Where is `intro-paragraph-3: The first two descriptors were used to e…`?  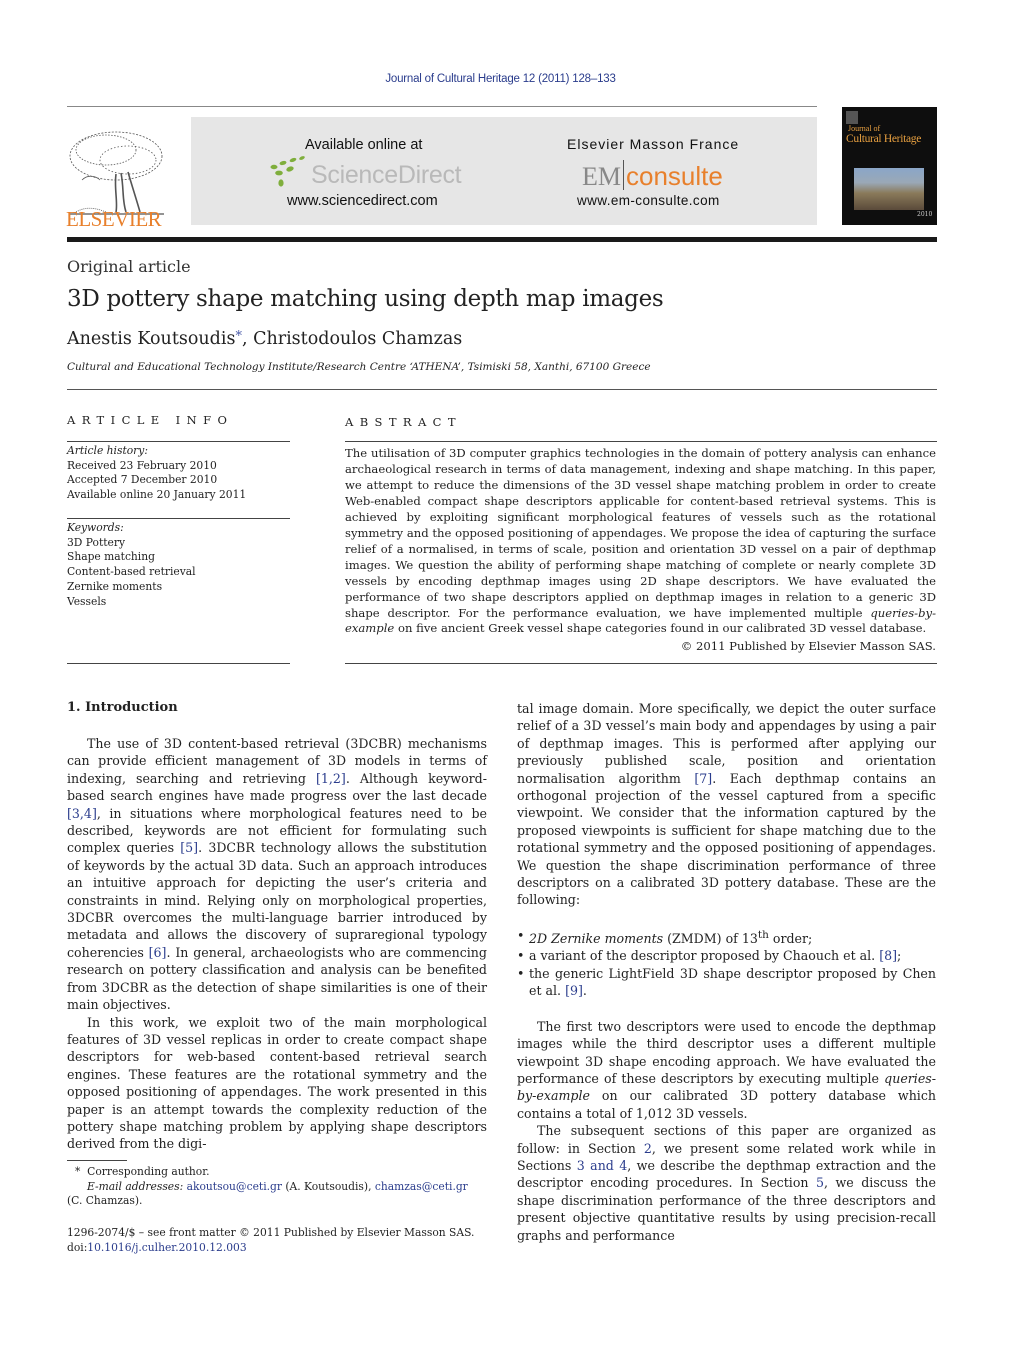
intro-paragraph-3: The first two descriptors were used to e… is located at coordinates (726, 1070).